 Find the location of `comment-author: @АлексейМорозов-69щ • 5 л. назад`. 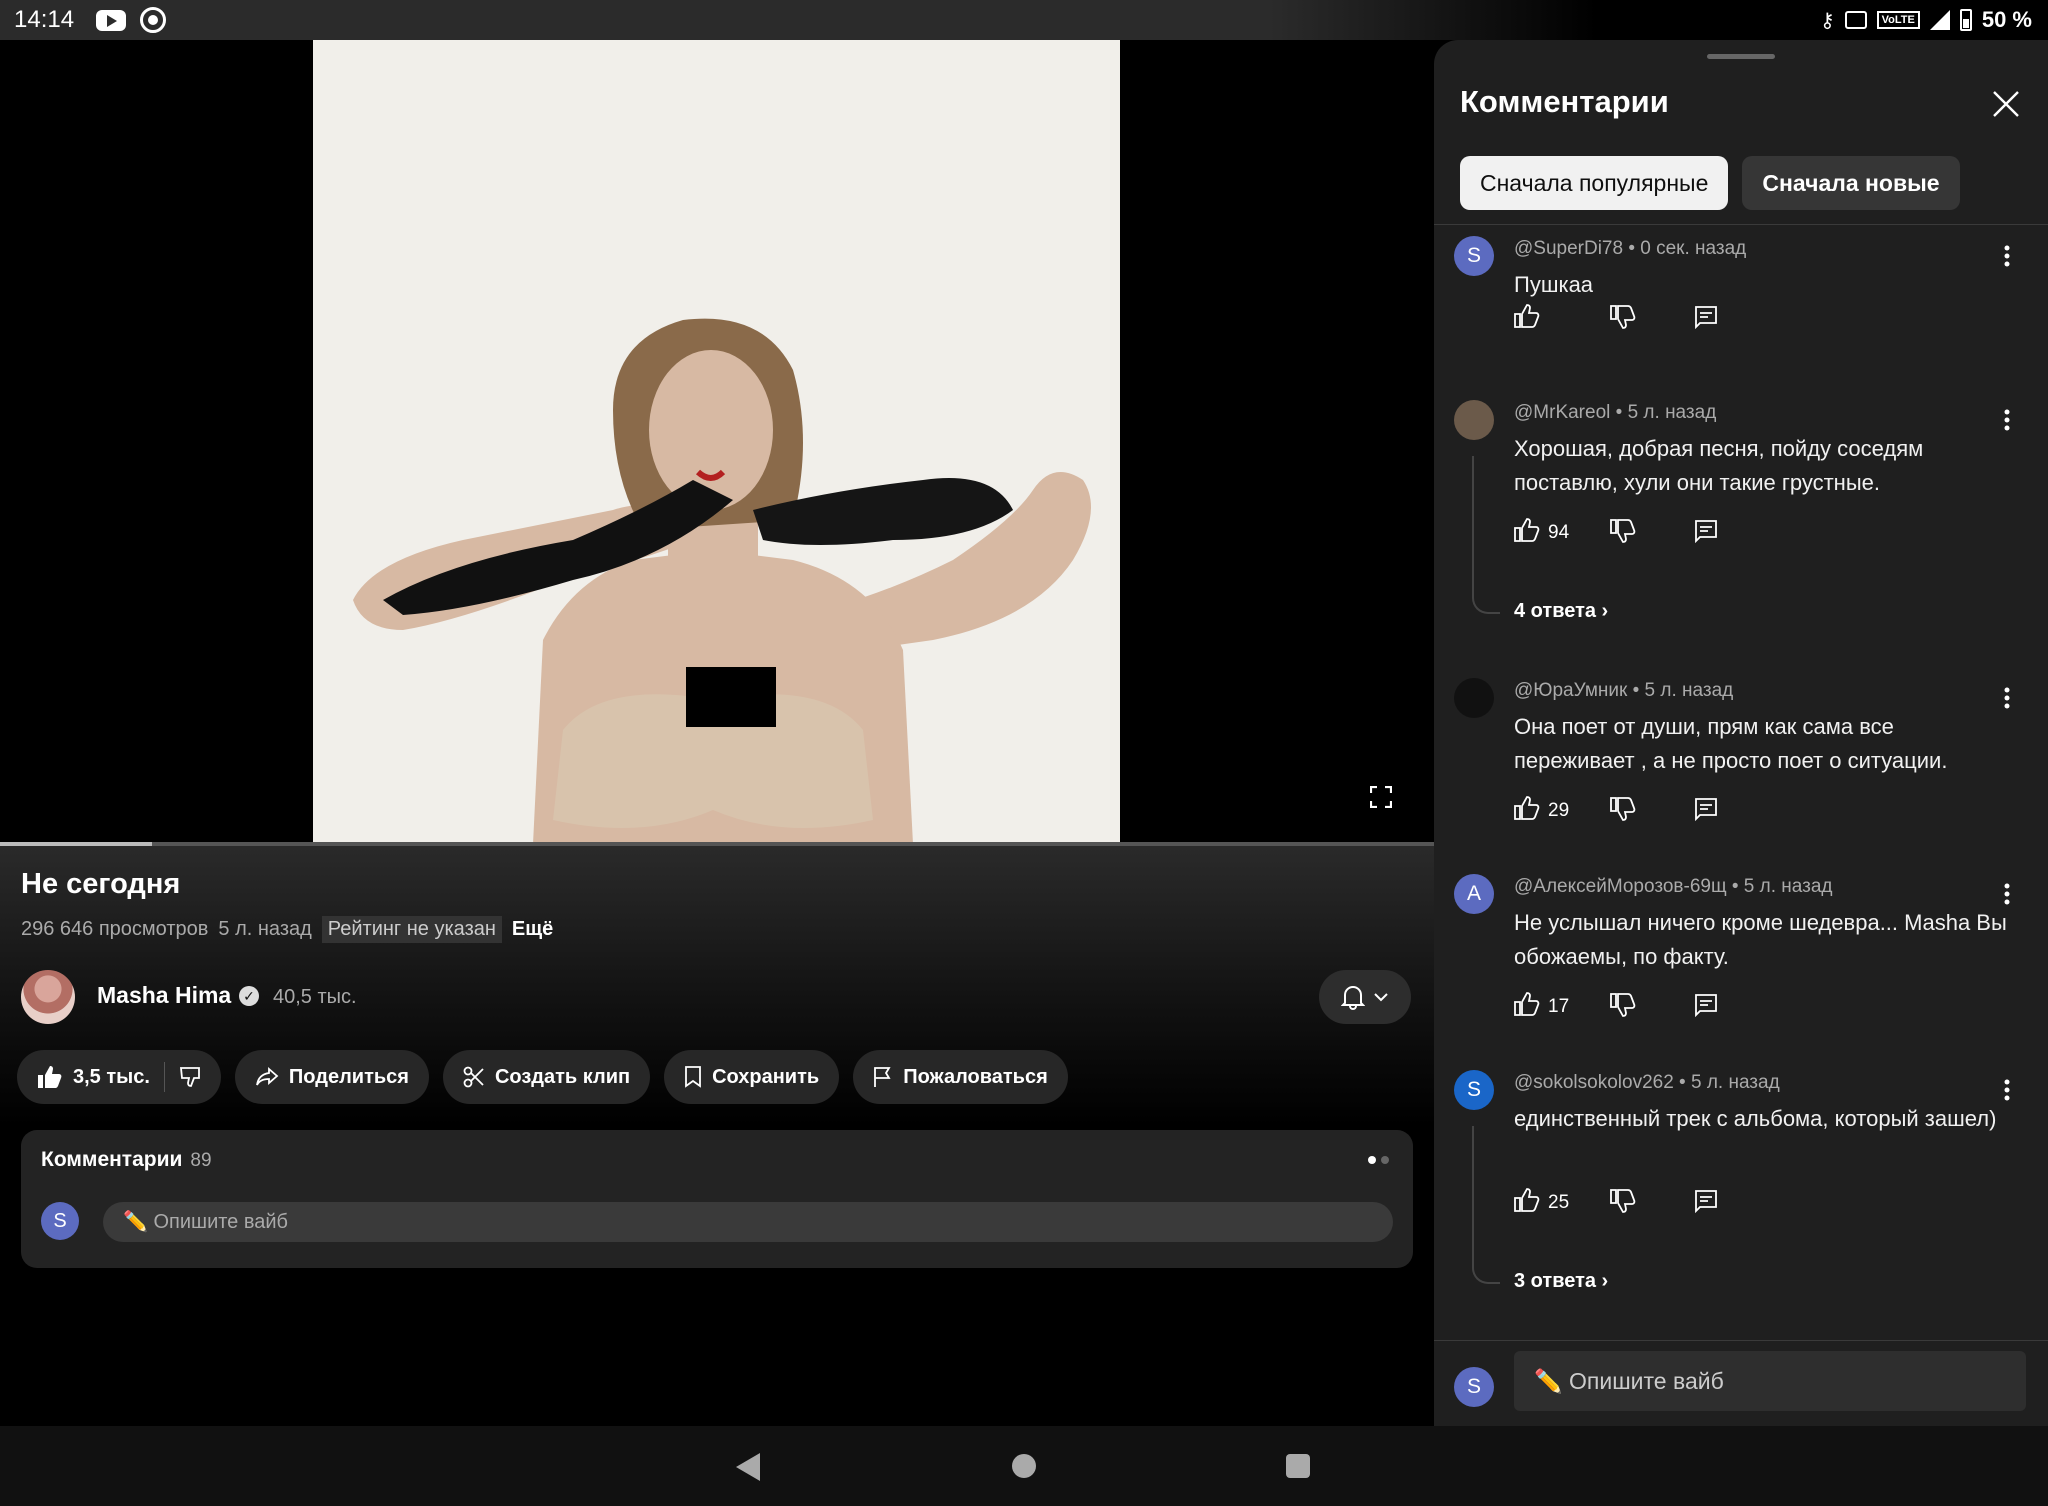

comment-author: @АлексейМорозов-69щ • 5 л. назад is located at coordinates (1673, 887).